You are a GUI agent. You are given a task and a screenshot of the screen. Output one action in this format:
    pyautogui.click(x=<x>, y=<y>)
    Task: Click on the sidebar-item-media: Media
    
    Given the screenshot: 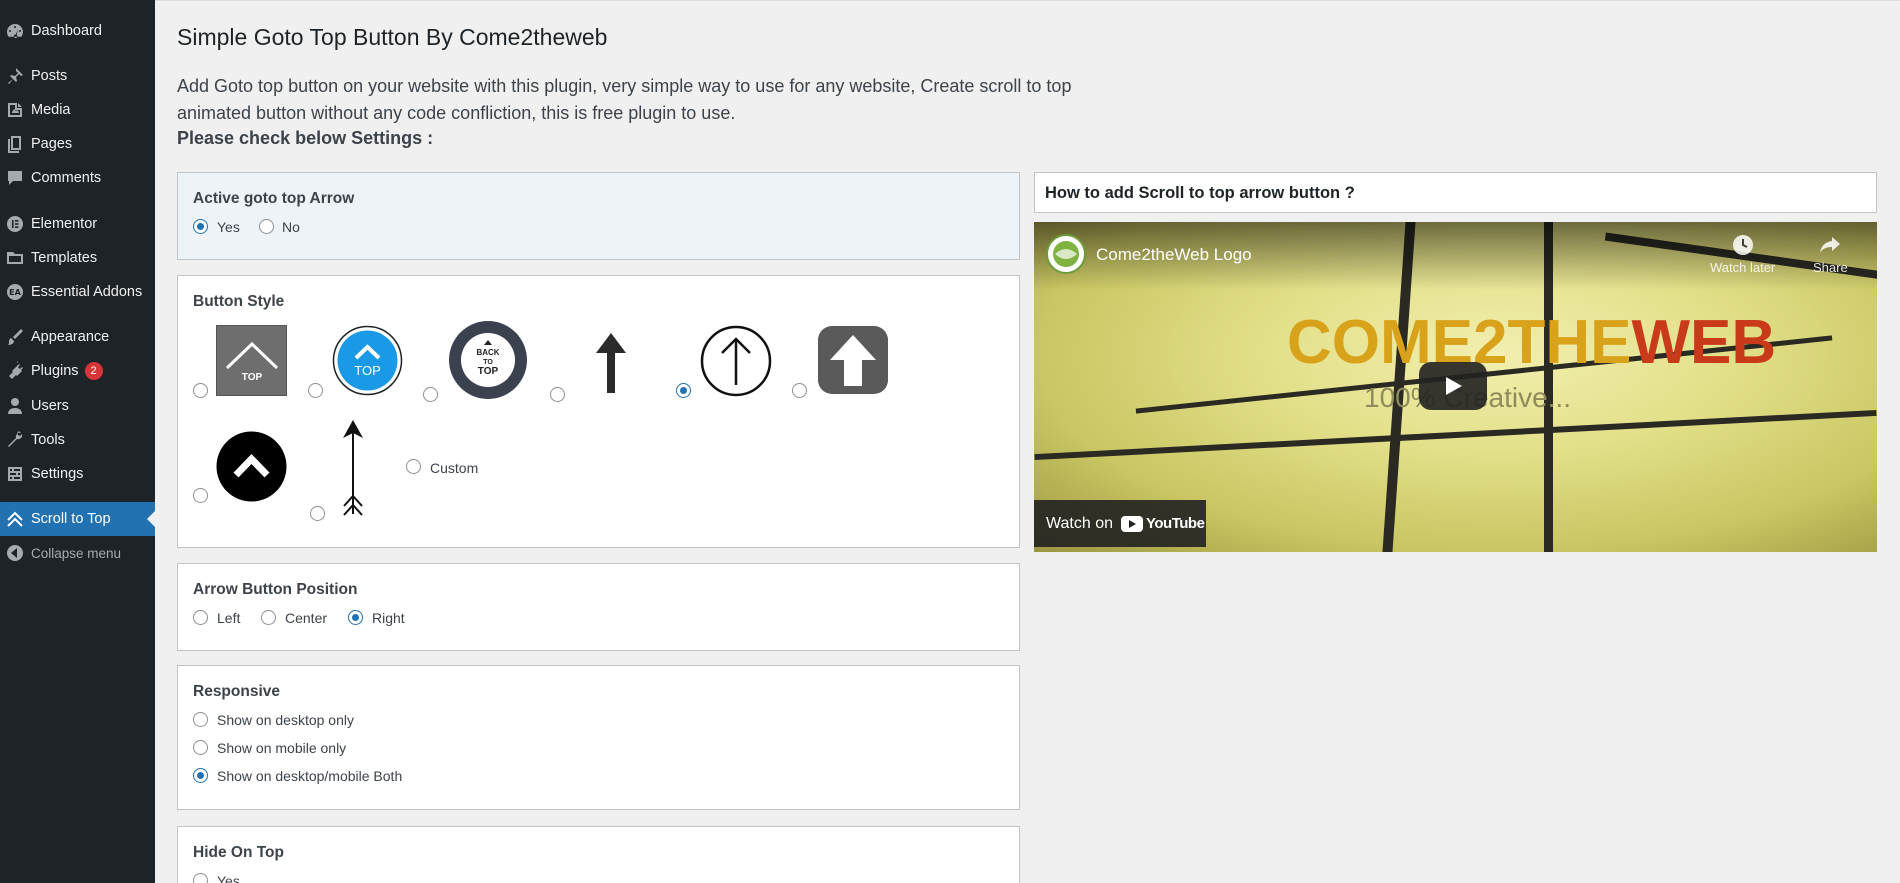 What is the action you would take?
    pyautogui.click(x=77, y=110)
    